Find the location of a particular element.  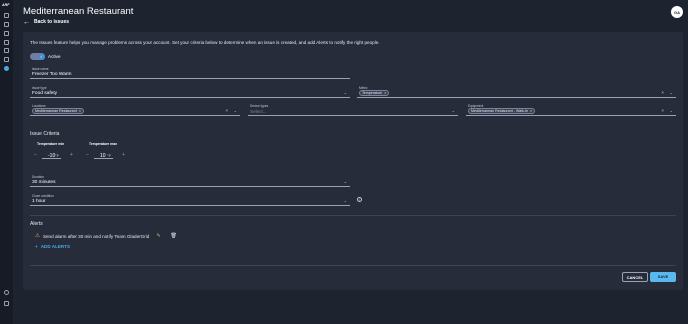

metric-chip: Temperature × is located at coordinates (374, 92).